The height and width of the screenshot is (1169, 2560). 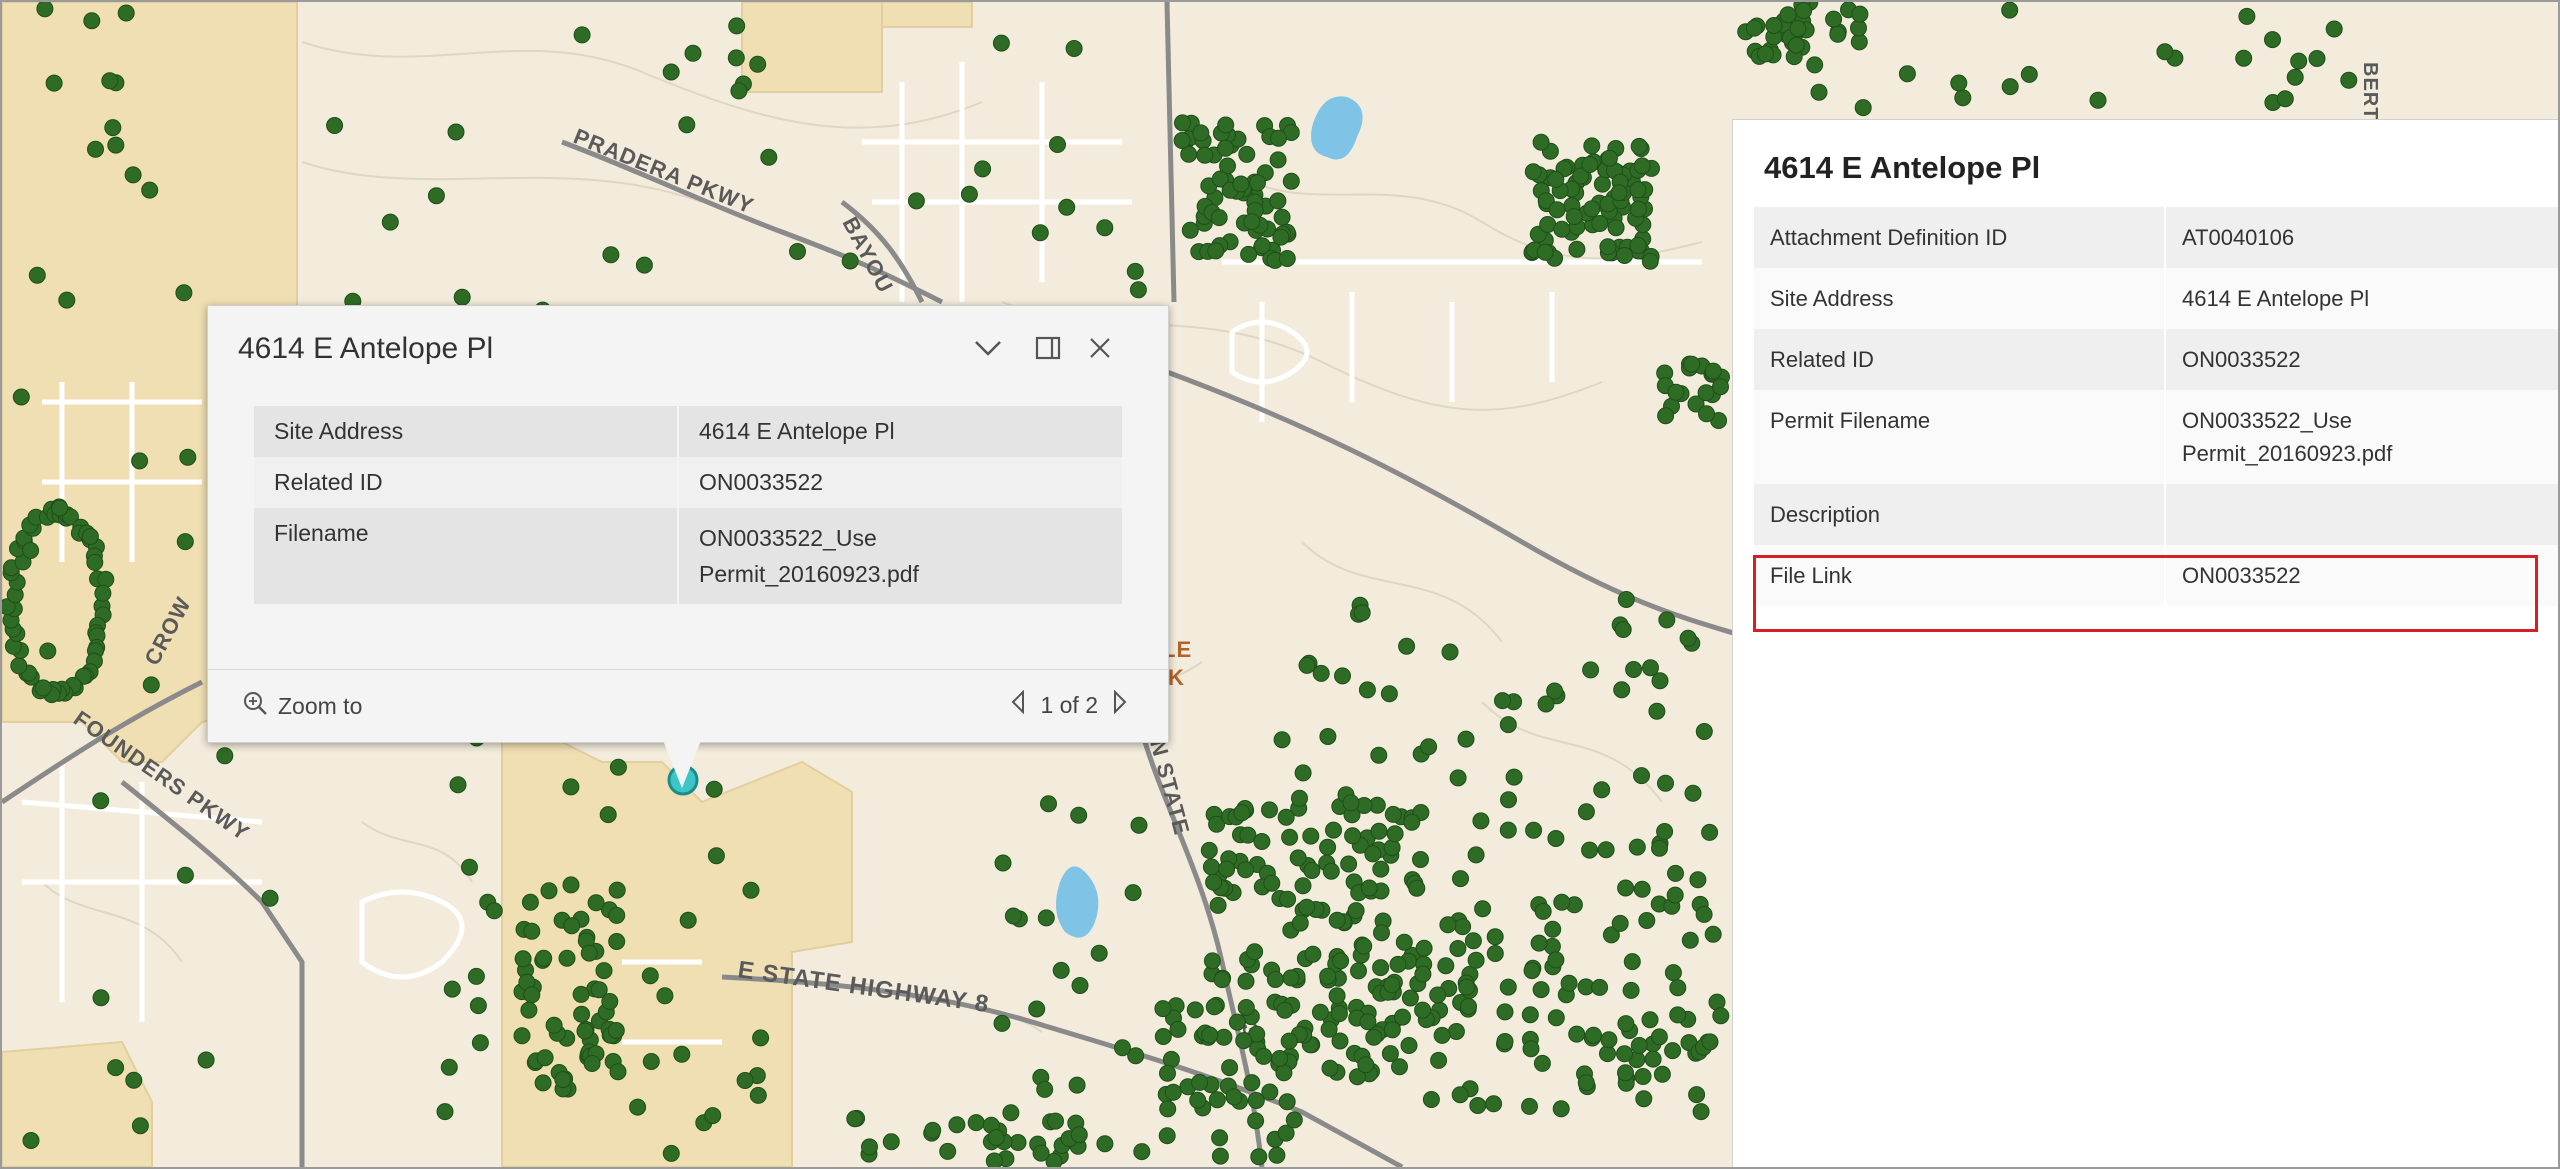 What do you see at coordinates (988, 348) in the screenshot?
I see `collapse-chevron-icon` at bounding box center [988, 348].